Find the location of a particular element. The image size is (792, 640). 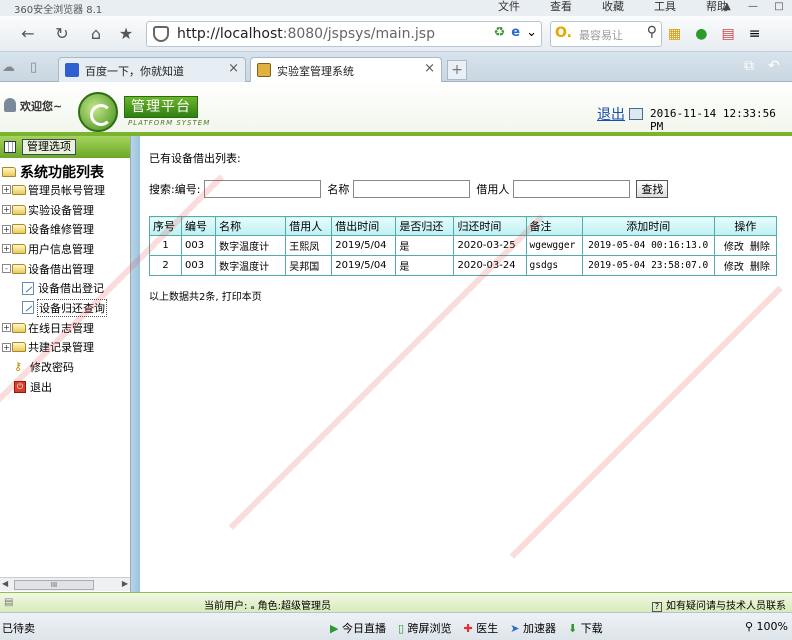

search-button: 查找 is located at coordinates (652, 189).